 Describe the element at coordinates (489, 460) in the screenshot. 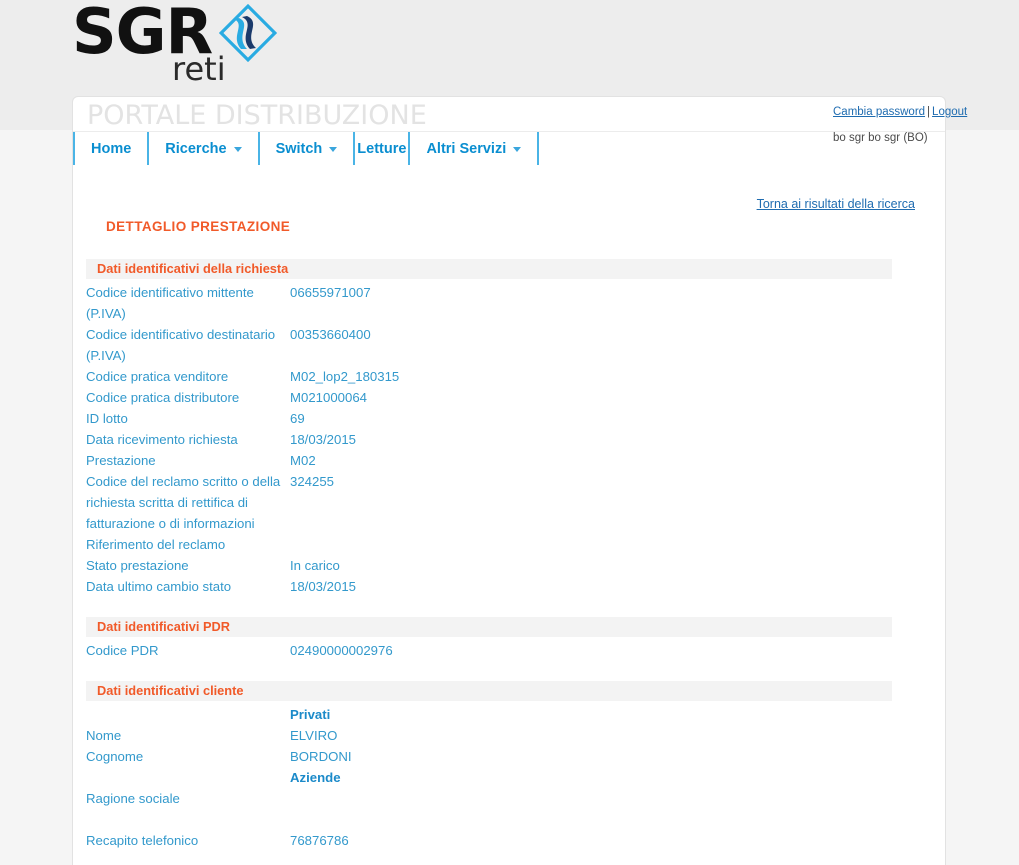

I see `field-row: Prestazione M02` at that location.